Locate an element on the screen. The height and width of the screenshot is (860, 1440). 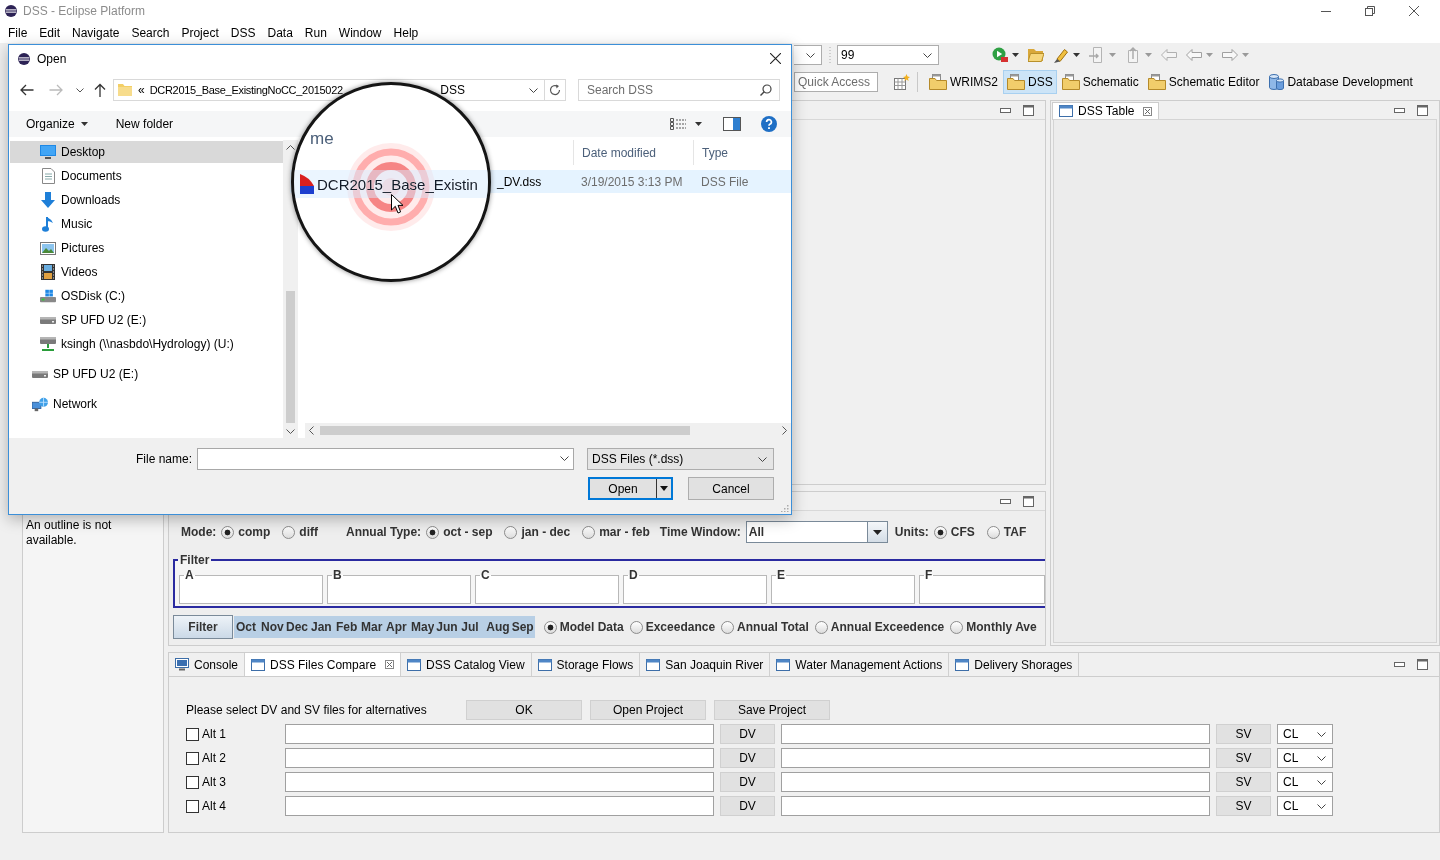
month-item: May is located at coordinates (422, 627).